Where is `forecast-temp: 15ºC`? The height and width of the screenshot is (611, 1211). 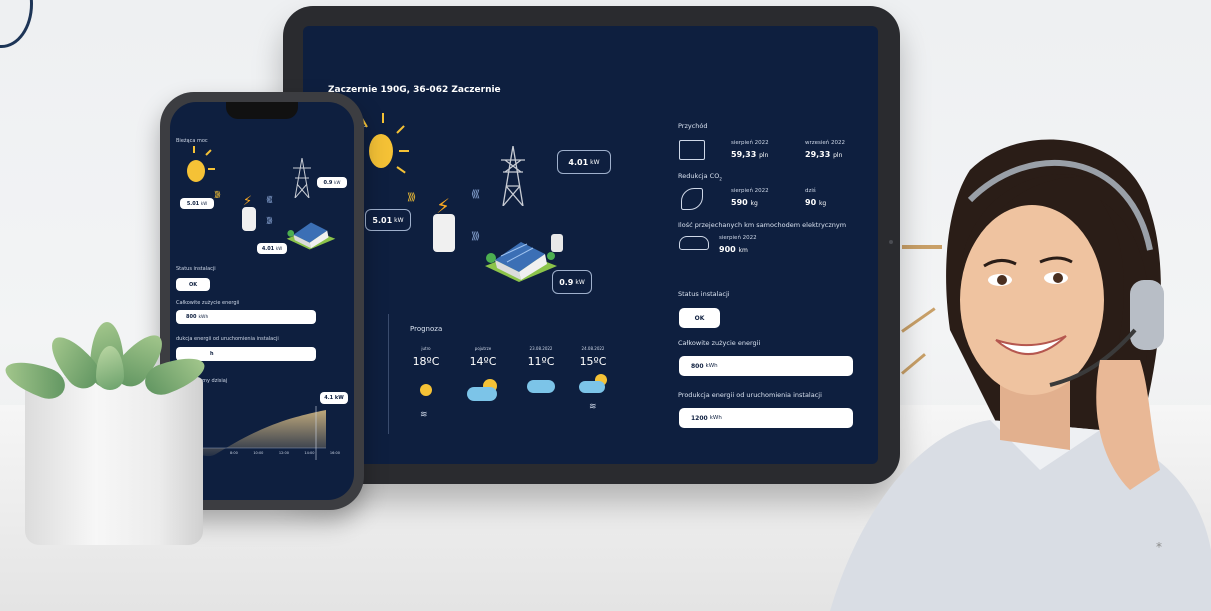 forecast-temp: 15ºC is located at coordinates (593, 361).